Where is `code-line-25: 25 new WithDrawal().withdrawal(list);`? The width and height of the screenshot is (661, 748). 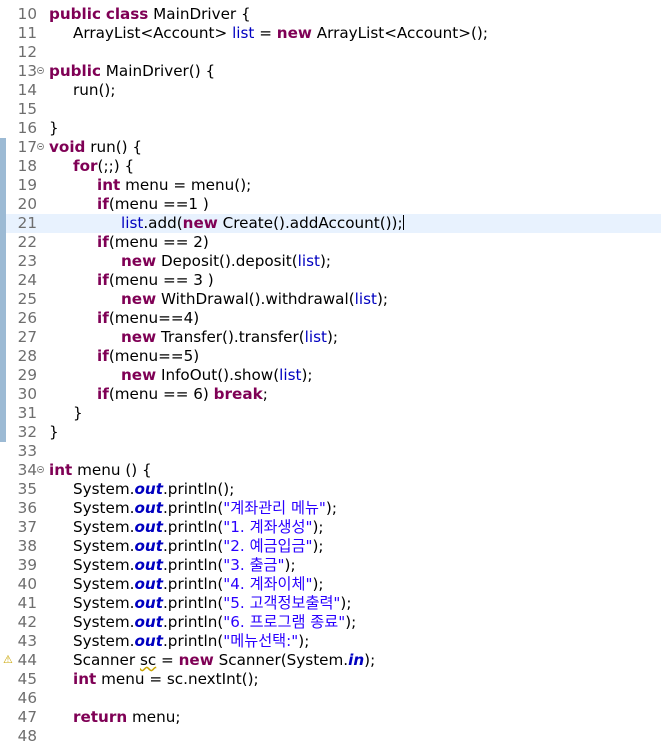 code-line-25: 25 new WithDrawal().withdrawal(list); is located at coordinates (330, 299).